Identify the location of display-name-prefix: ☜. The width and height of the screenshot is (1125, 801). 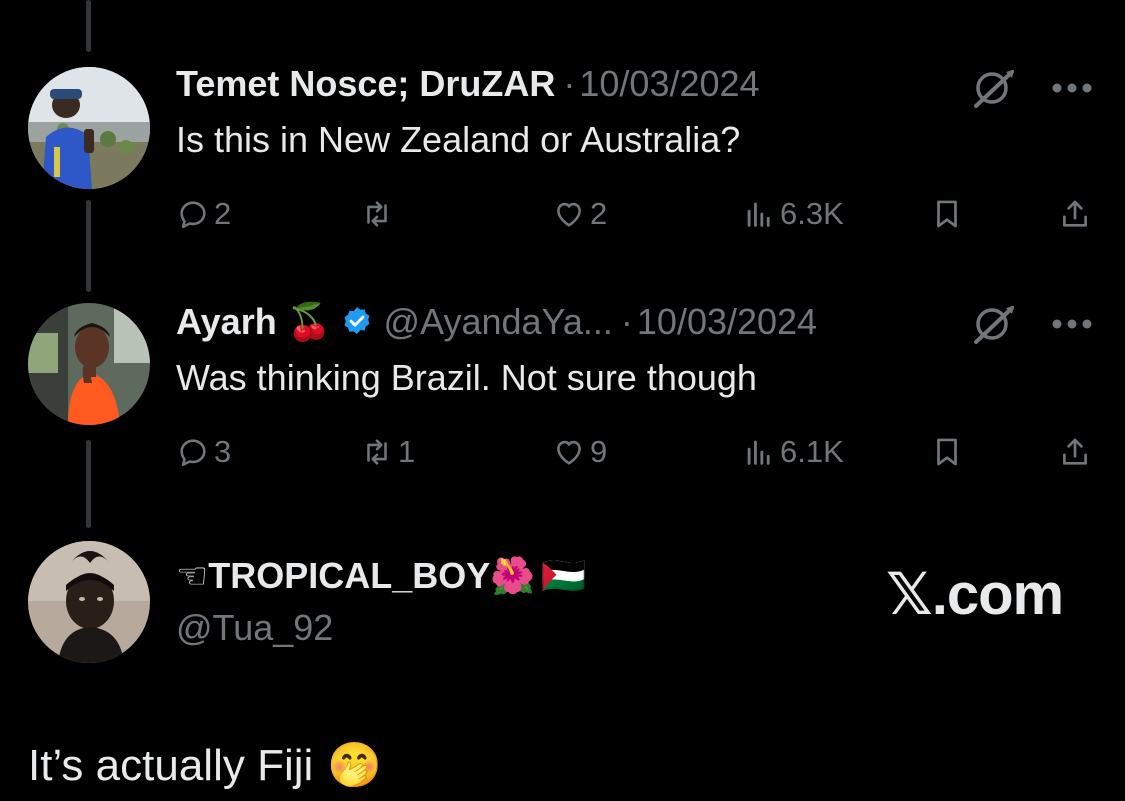
(192, 575).